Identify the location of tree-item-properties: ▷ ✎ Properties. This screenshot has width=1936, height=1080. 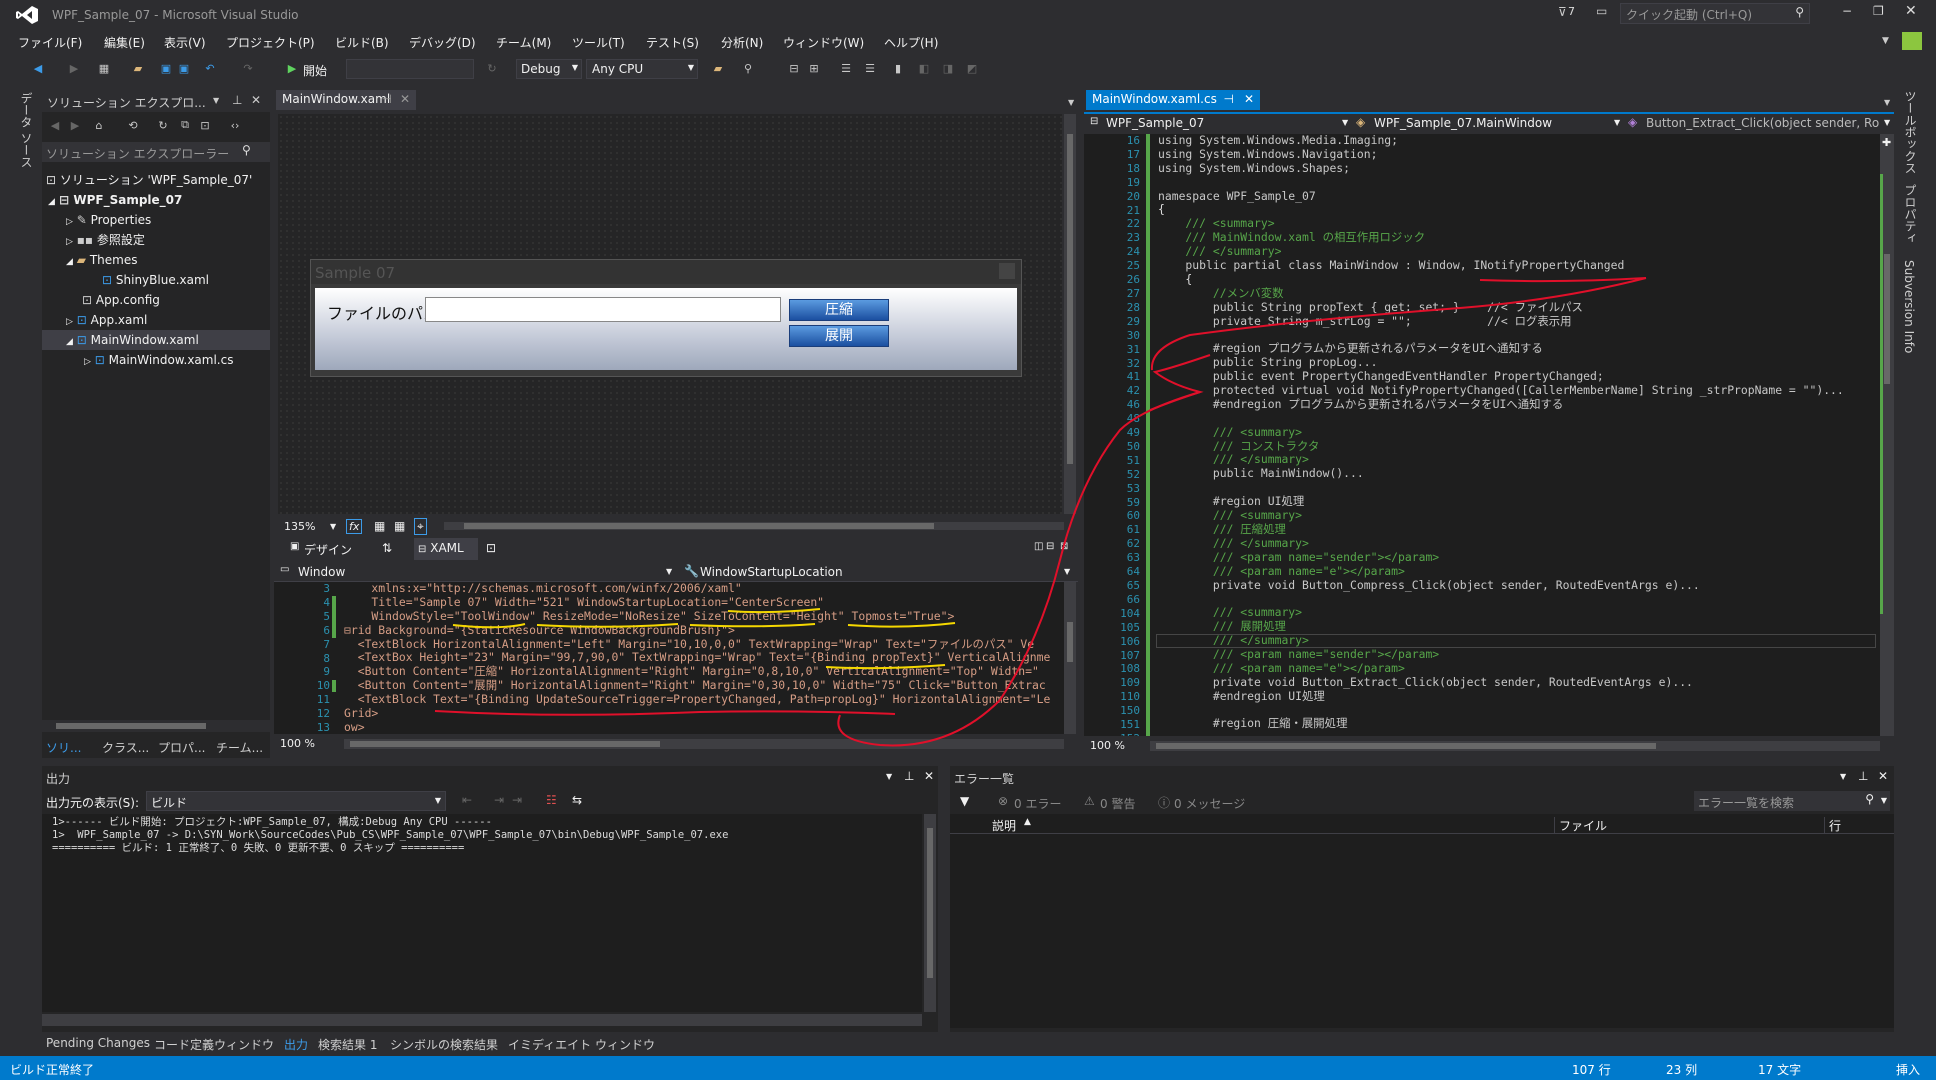
(108, 220).